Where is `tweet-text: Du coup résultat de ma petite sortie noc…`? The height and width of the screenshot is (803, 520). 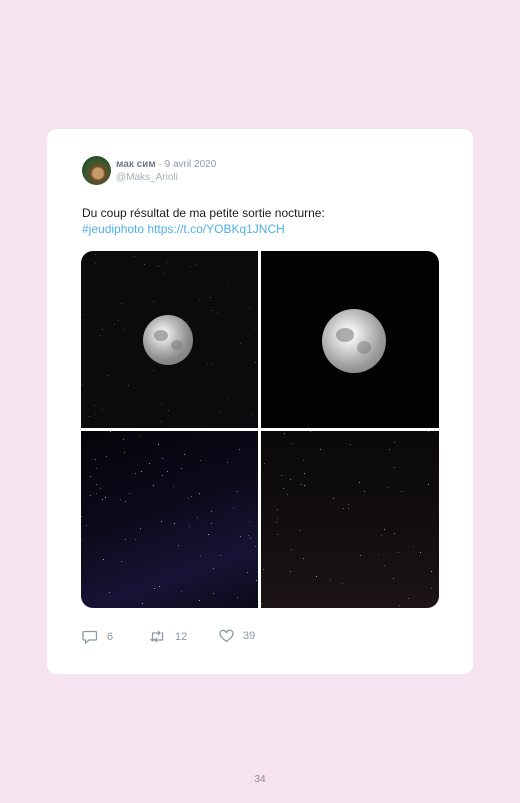
tweet-text: Du coup résultat de ma petite sortie noc… is located at coordinates (267, 221).